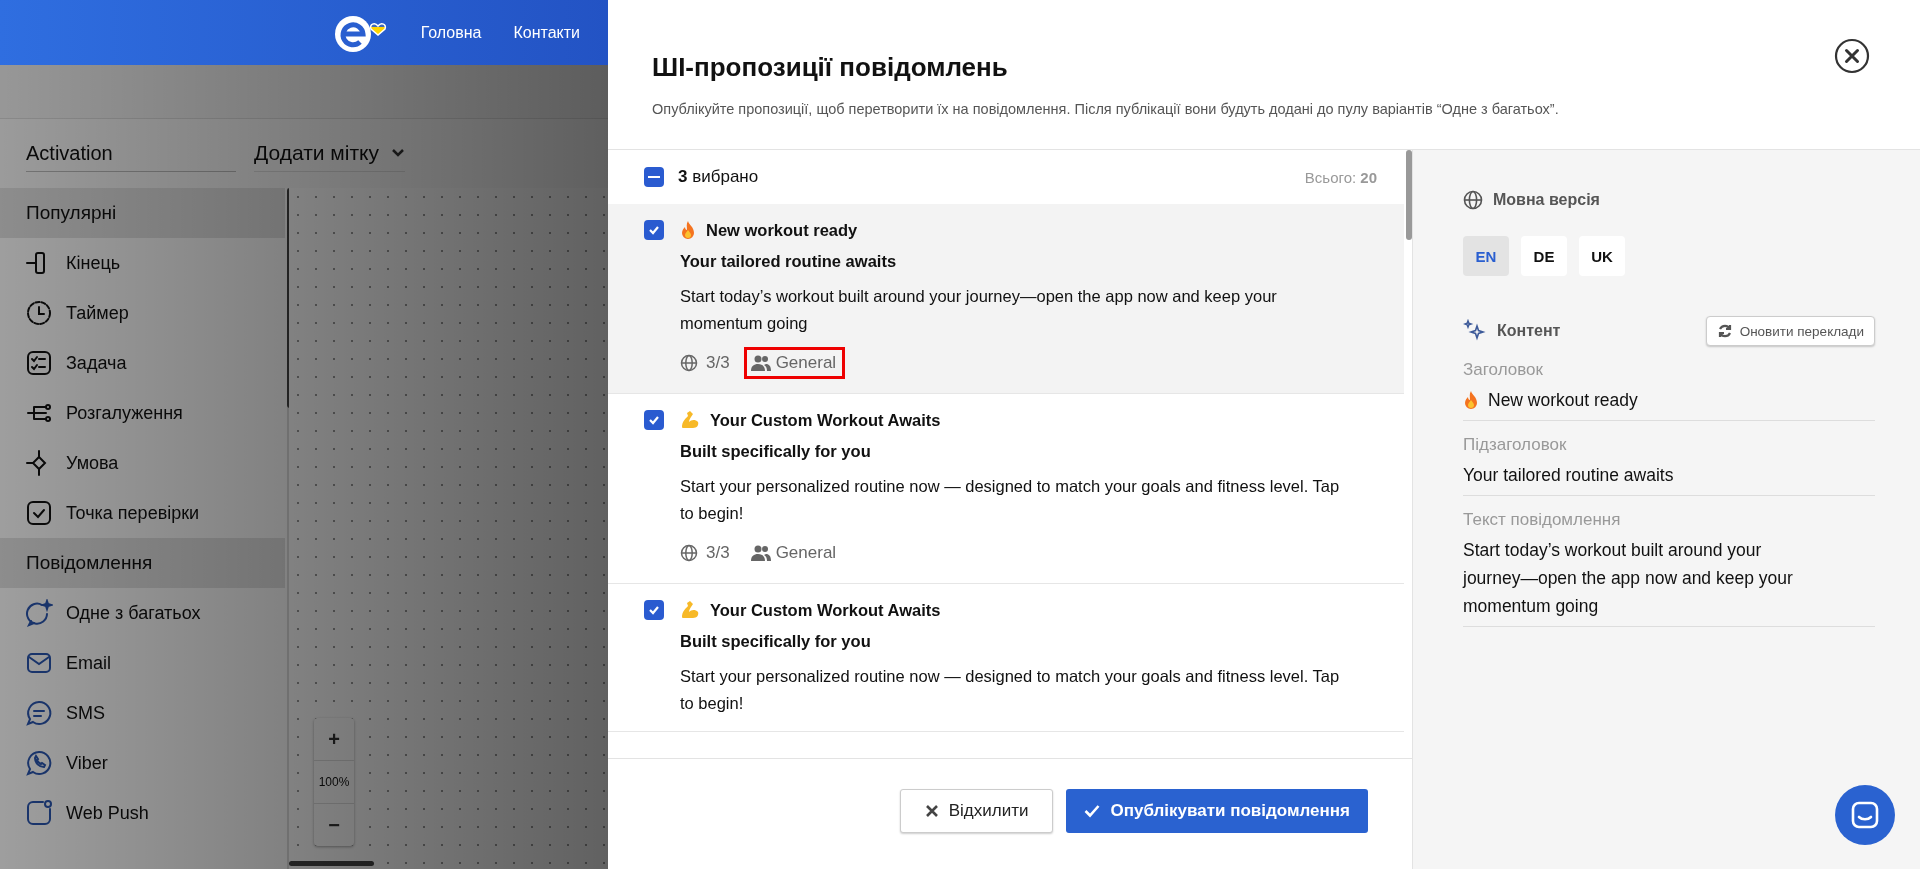 Image resolution: width=1920 pixels, height=869 pixels. I want to click on suggestion-subtitle: Your tailored routine awaits, so click(789, 261).